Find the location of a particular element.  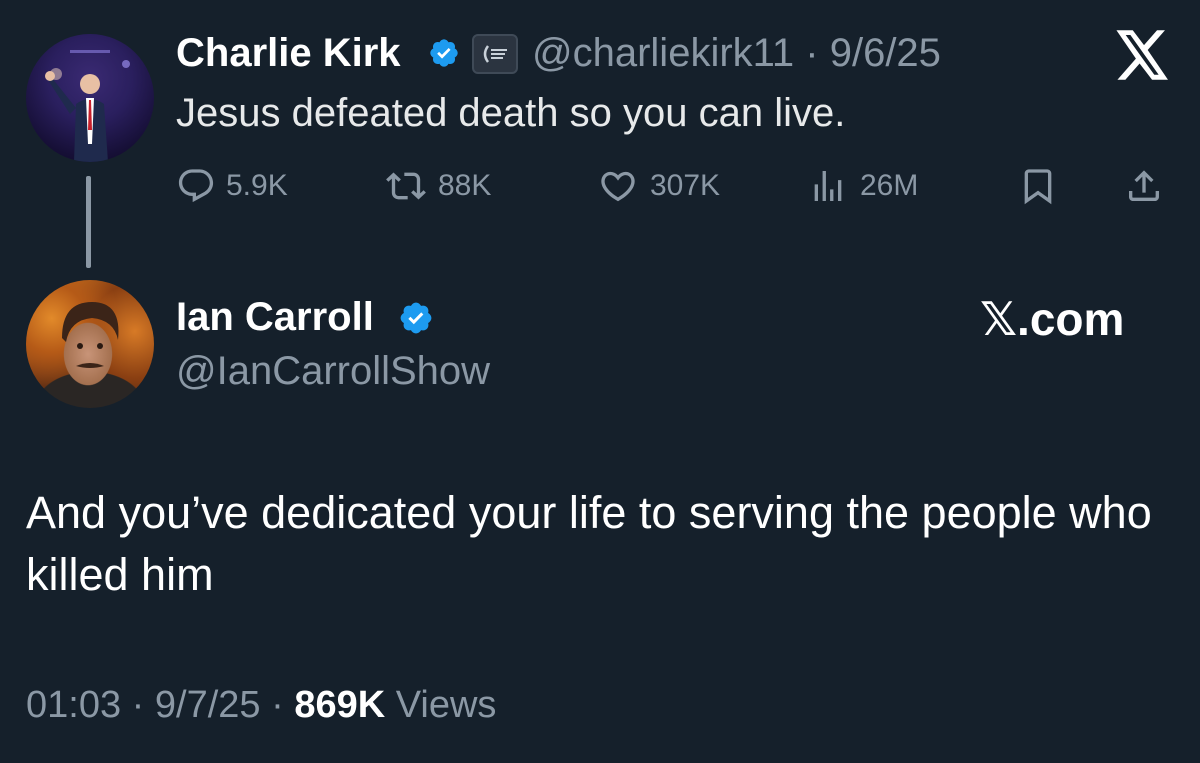

charlie-kirk-avatar is located at coordinates (90, 98).